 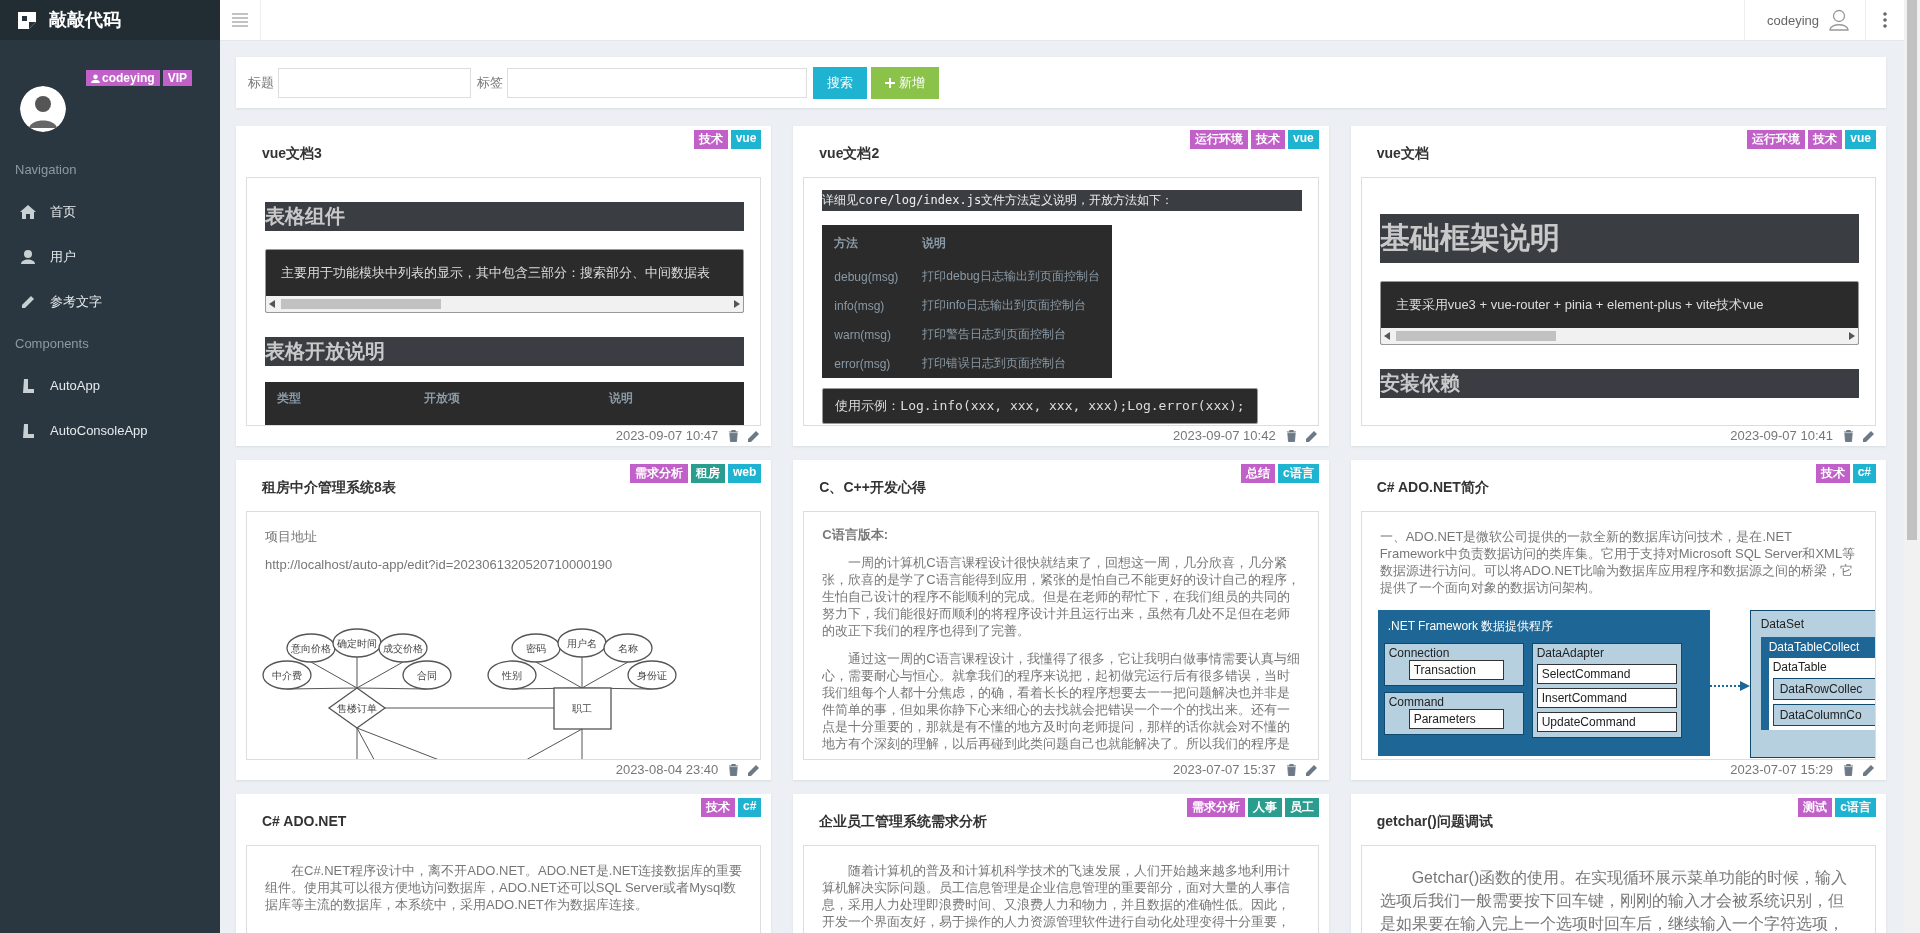 What do you see at coordinates (1456, 719) in the screenshot?
I see `component-item: Parameters` at bounding box center [1456, 719].